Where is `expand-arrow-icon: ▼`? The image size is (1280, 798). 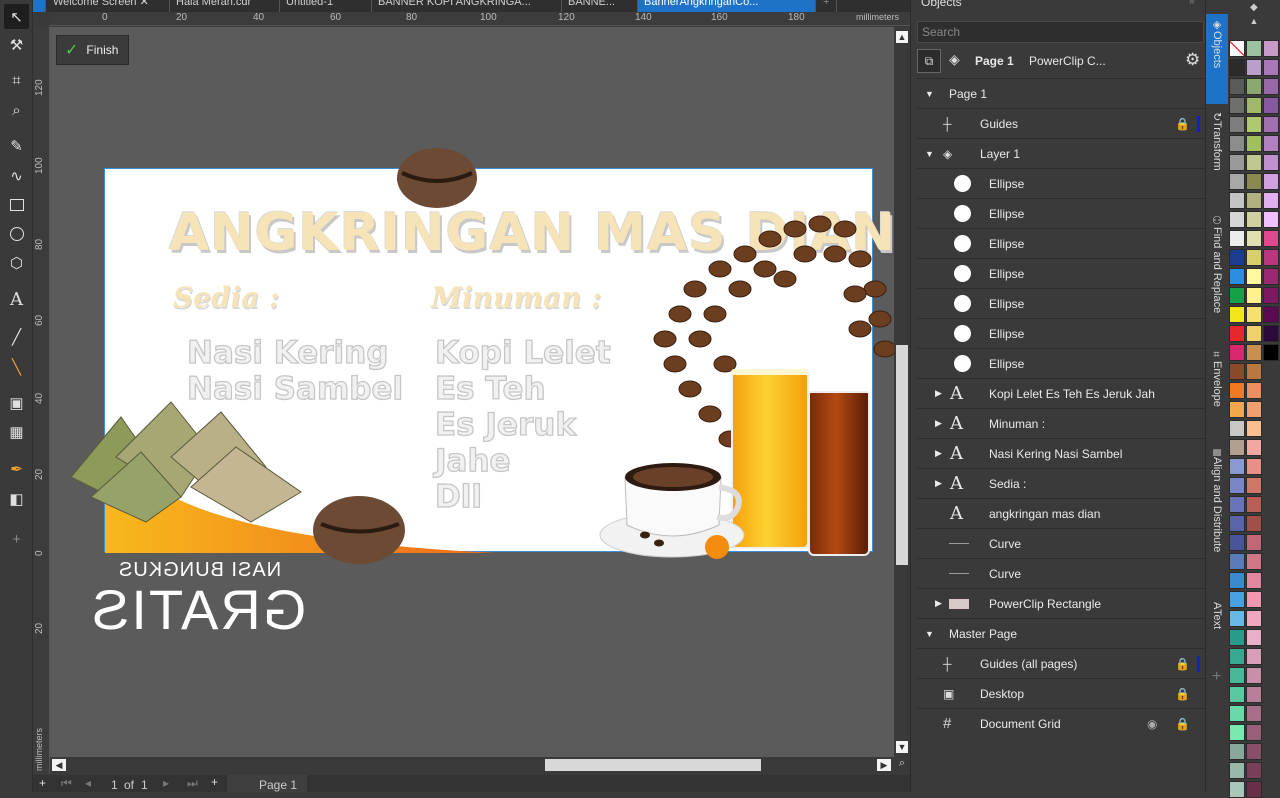
expand-arrow-icon: ▼ is located at coordinates (929, 94).